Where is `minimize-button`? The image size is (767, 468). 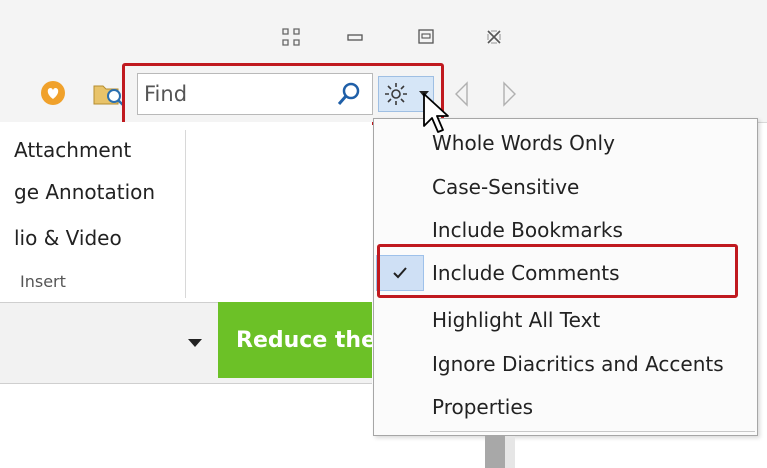 minimize-button is located at coordinates (355, 37).